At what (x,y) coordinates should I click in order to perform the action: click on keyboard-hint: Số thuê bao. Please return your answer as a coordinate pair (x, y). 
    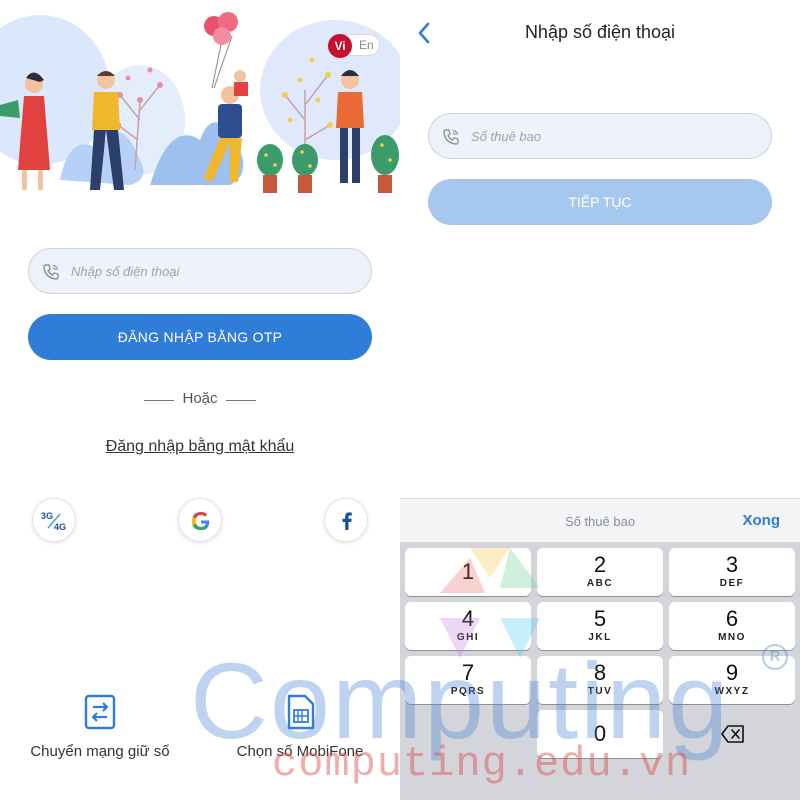
    Looking at the image, I should click on (600, 521).